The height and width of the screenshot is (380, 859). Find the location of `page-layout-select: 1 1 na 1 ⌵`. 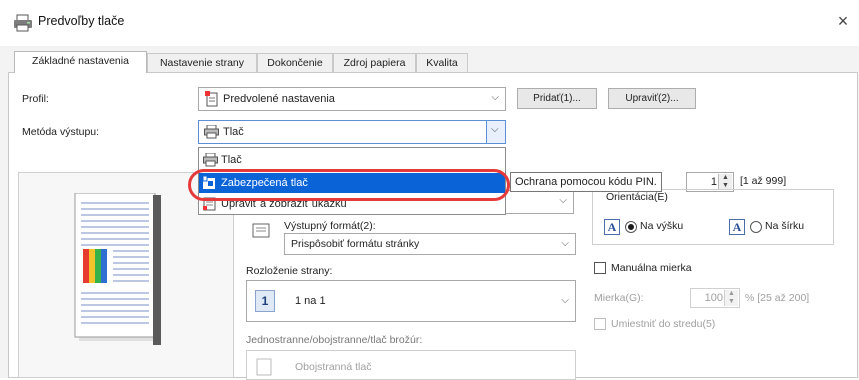

page-layout-select: 1 1 na 1 ⌵ is located at coordinates (411, 301).